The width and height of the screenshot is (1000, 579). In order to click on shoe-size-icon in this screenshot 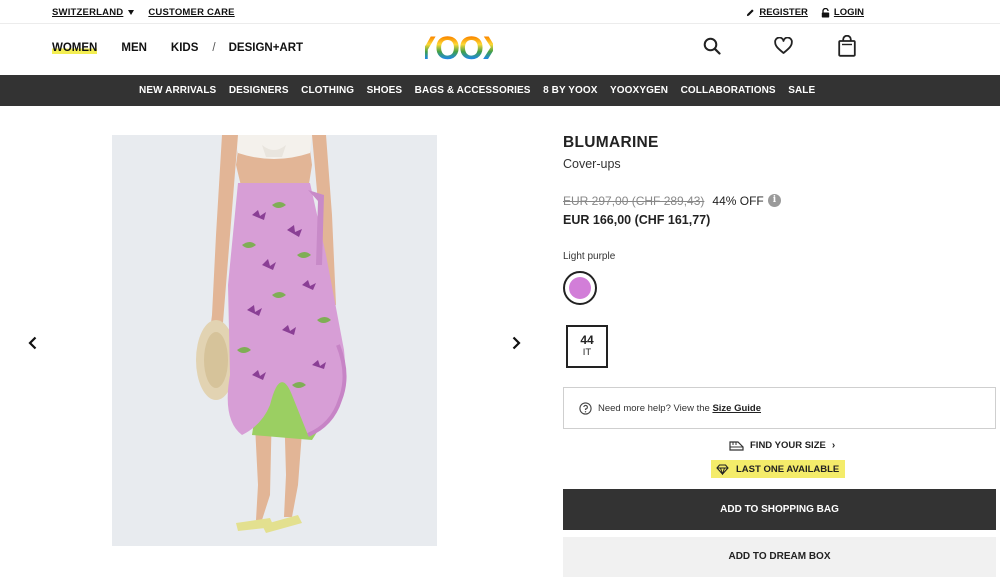, I will do `click(736, 446)`.